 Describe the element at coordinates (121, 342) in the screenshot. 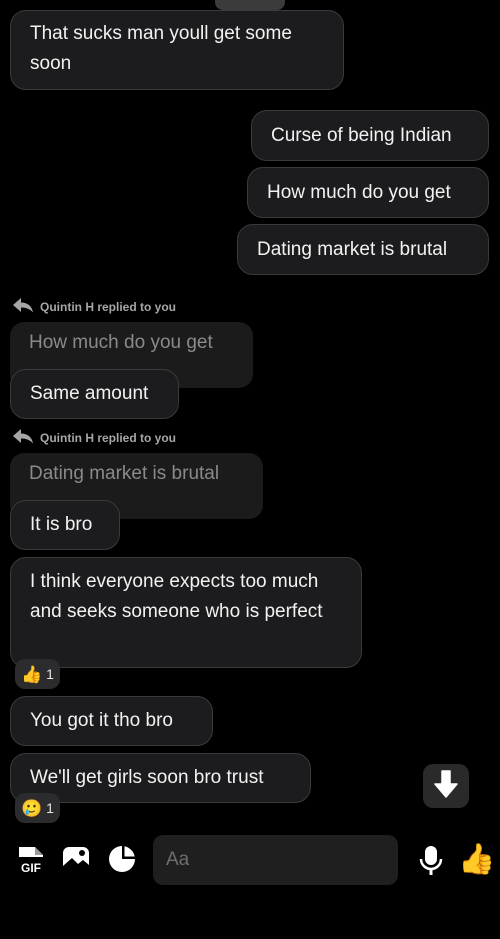

I see `quoted-text: How much do you get` at that location.